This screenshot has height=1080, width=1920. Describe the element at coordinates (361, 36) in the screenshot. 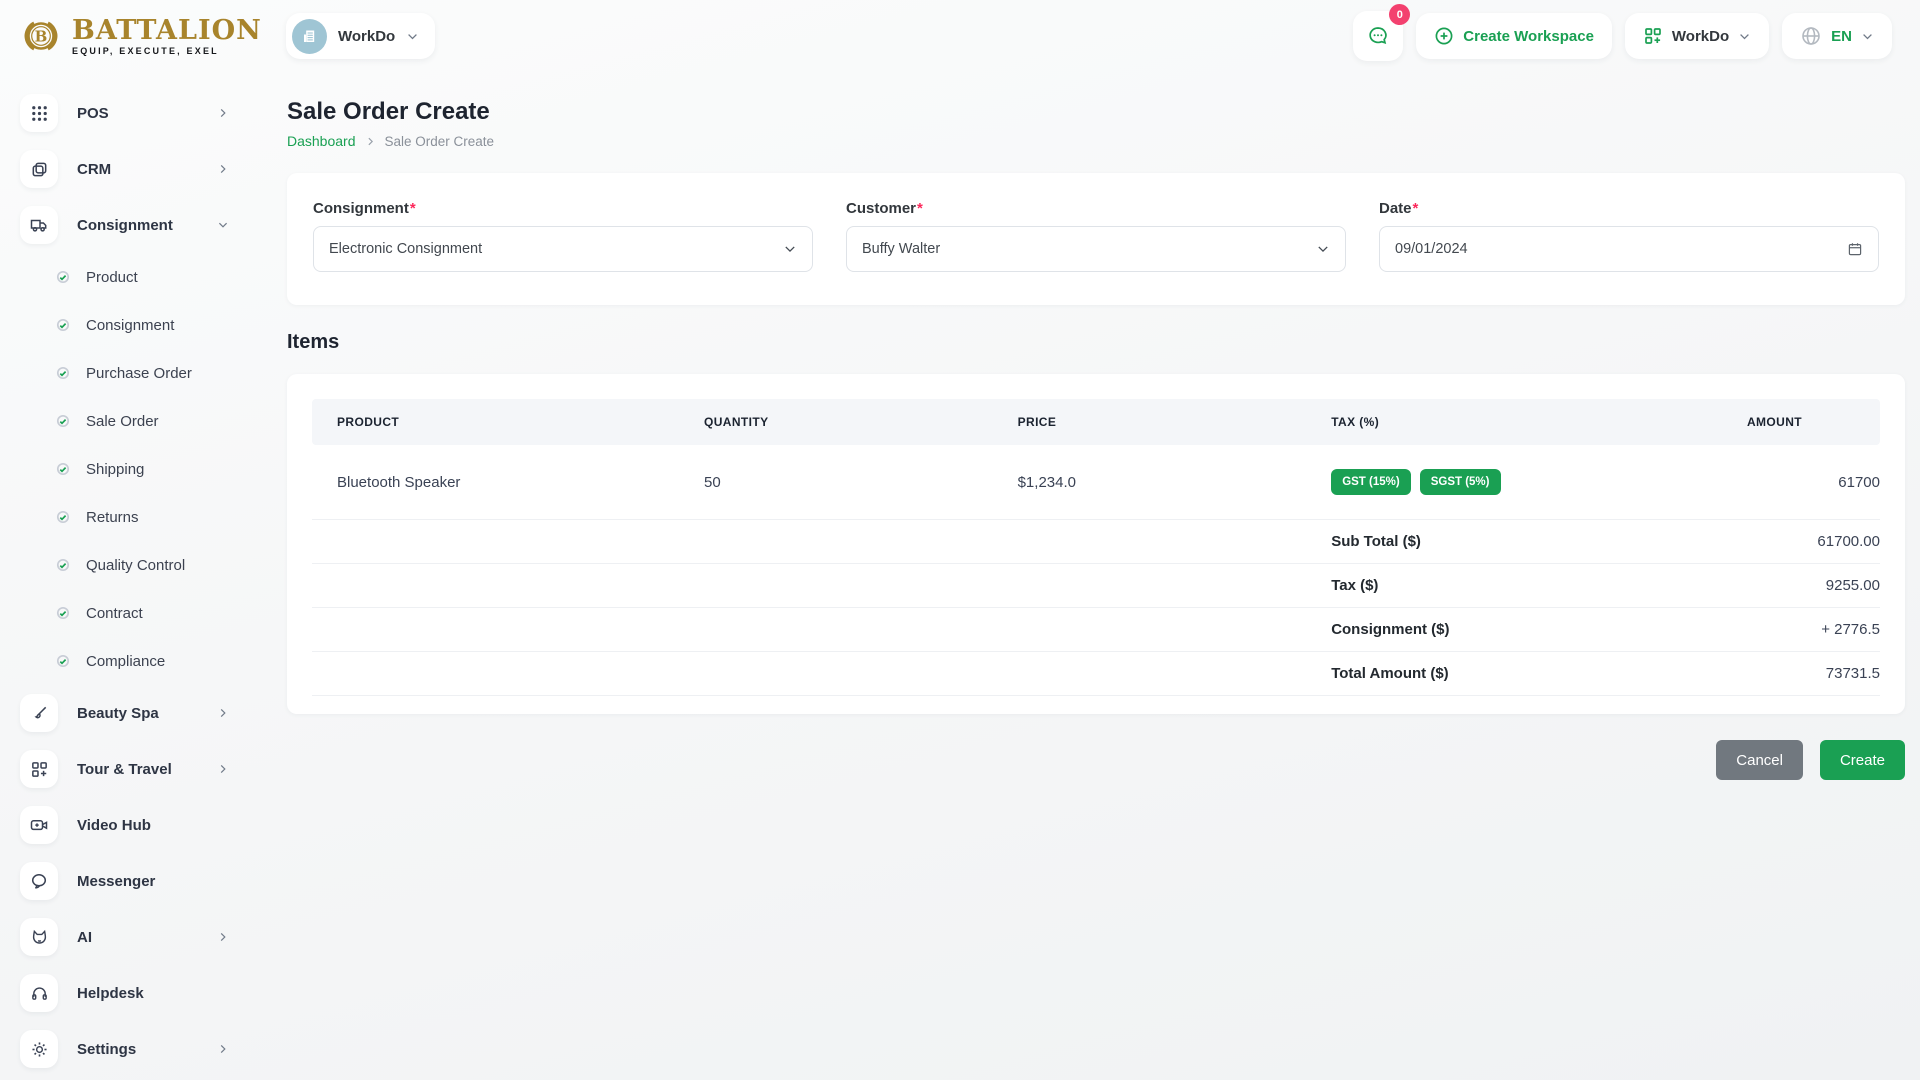

I see `workspace-switcher: WorkDo` at that location.